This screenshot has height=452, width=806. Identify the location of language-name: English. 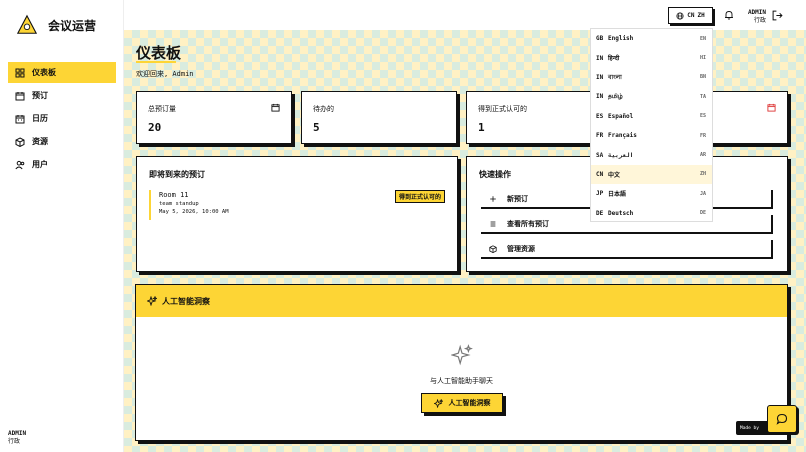
(621, 39).